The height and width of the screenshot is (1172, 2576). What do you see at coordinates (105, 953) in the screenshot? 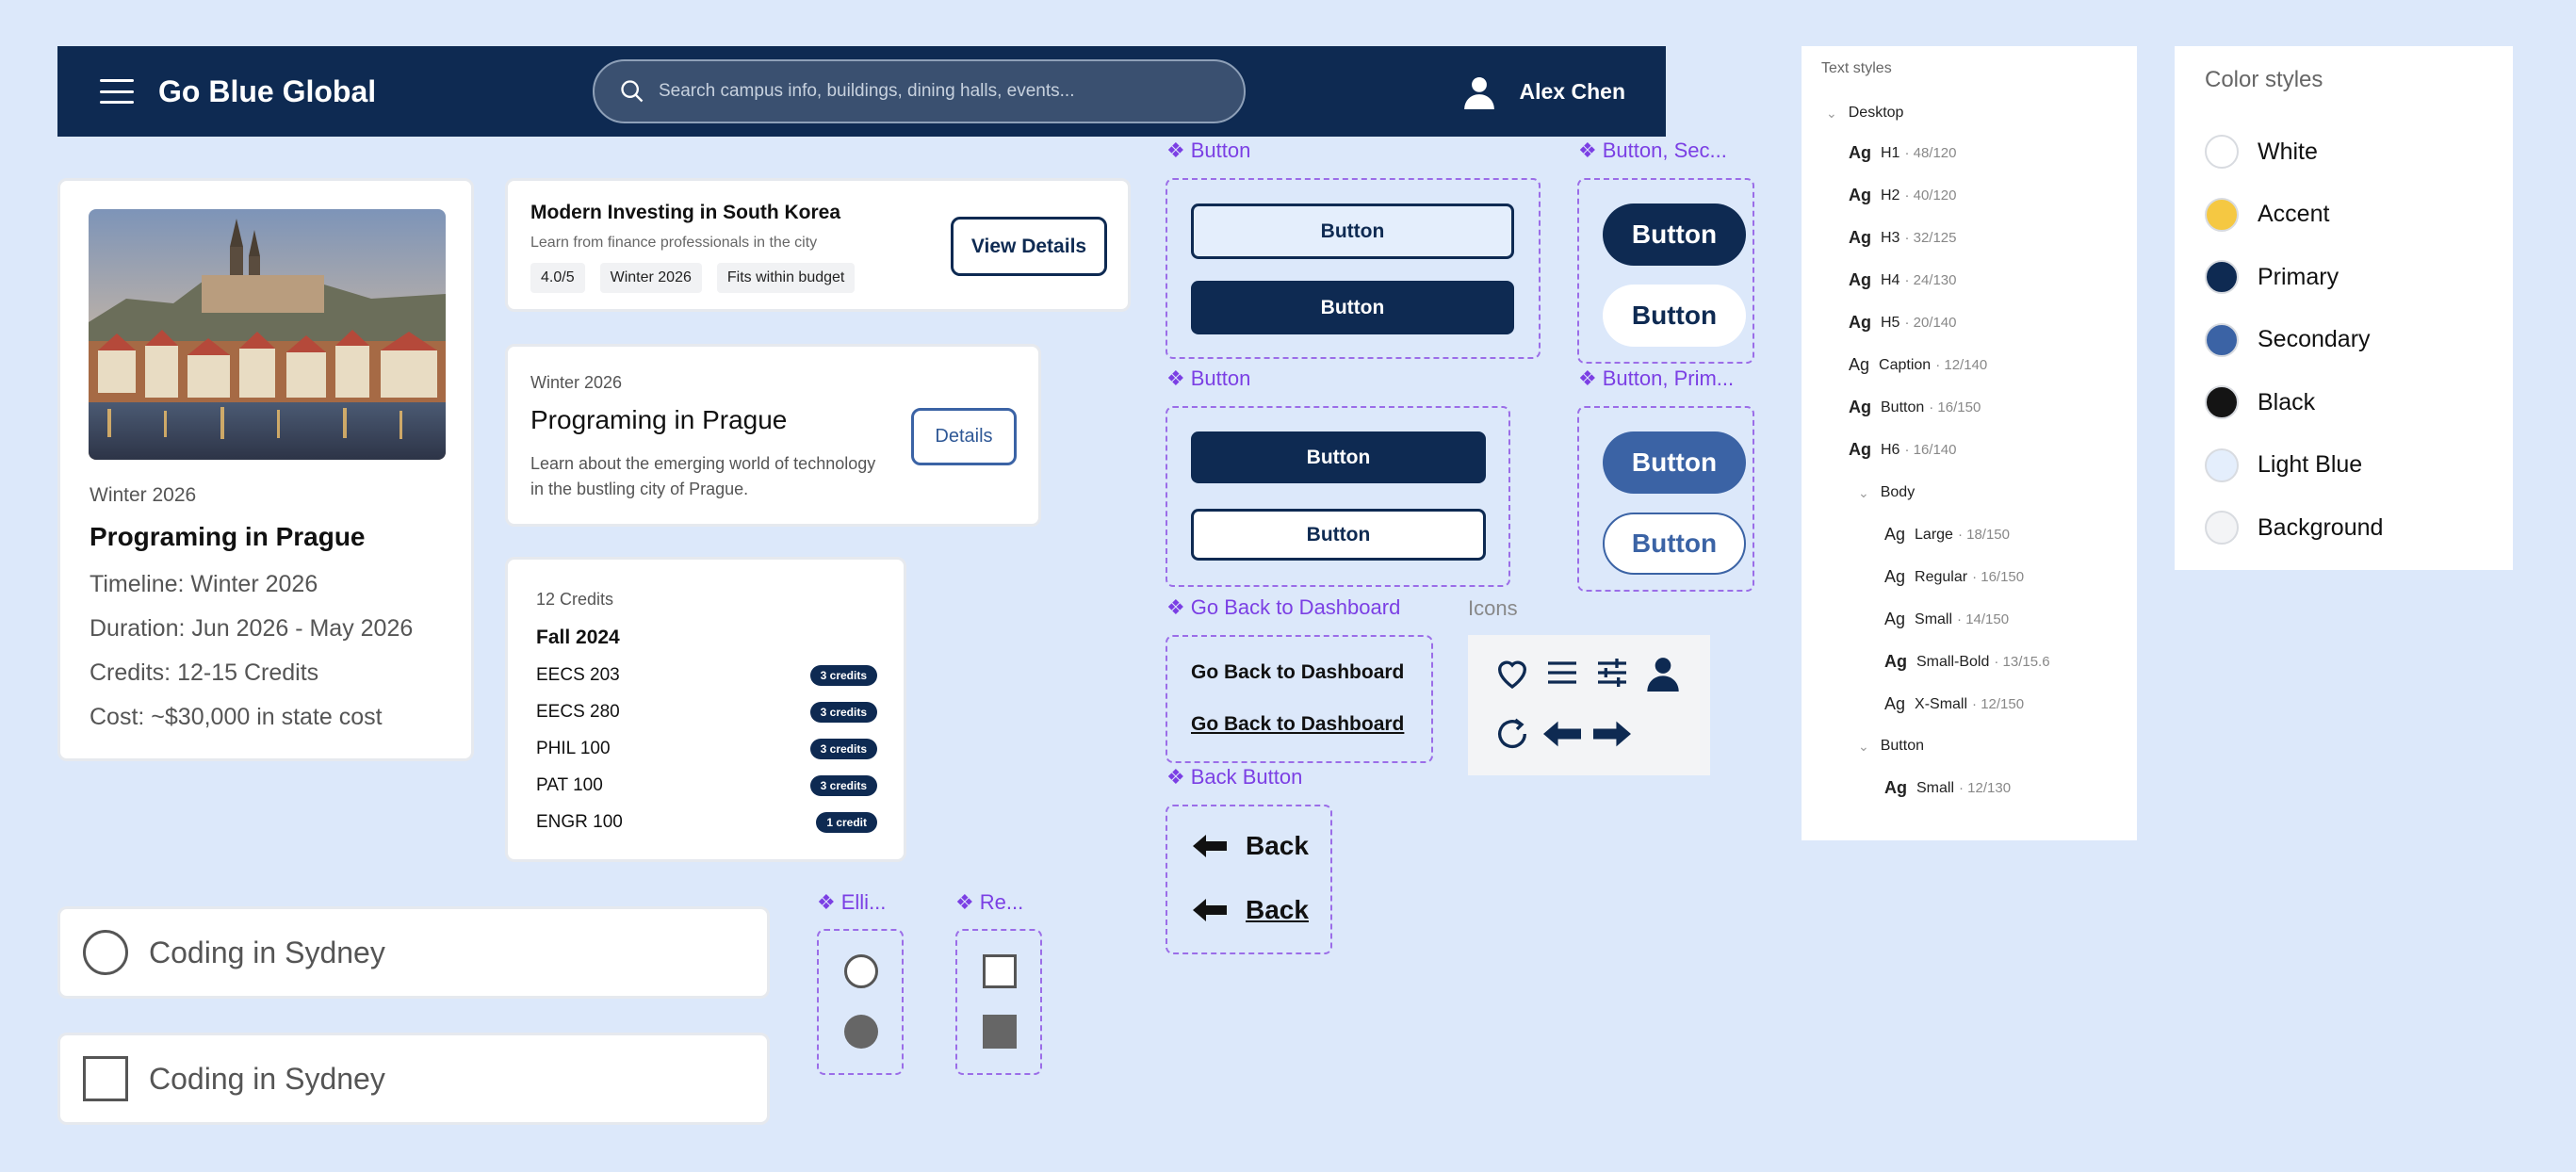
I see `radio-button` at bounding box center [105, 953].